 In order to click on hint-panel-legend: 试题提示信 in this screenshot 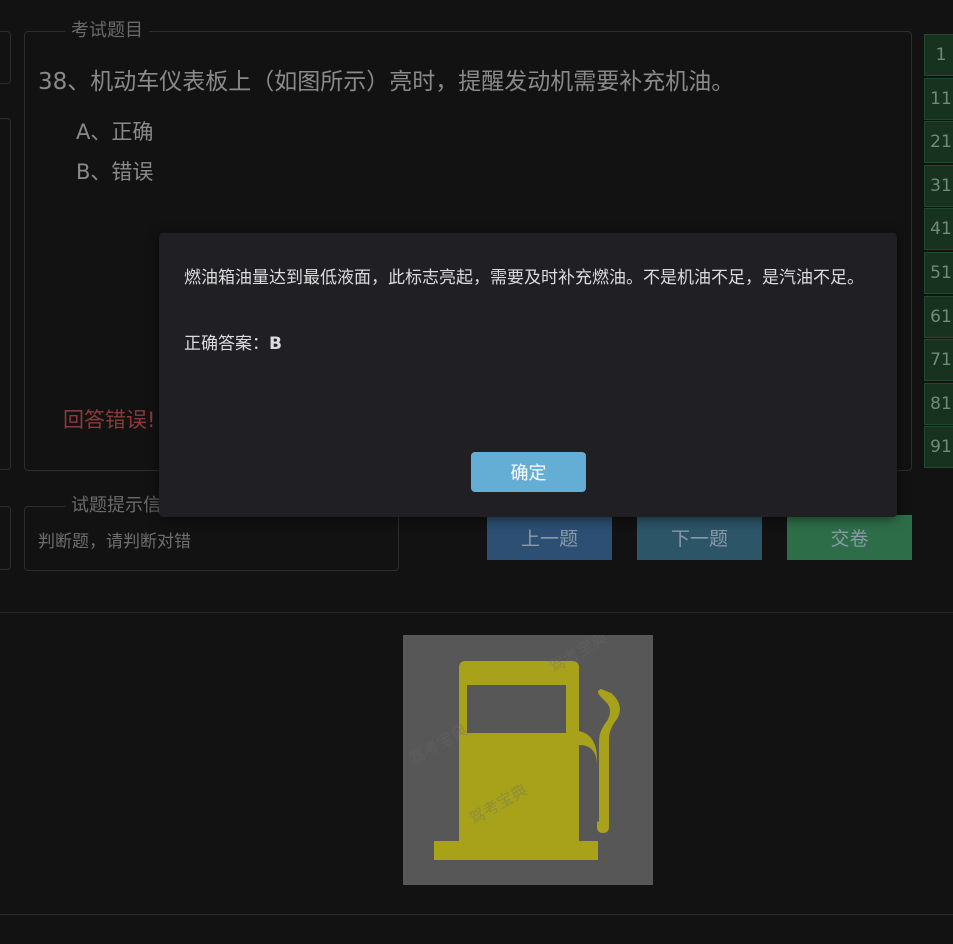, I will do `click(116, 506)`.